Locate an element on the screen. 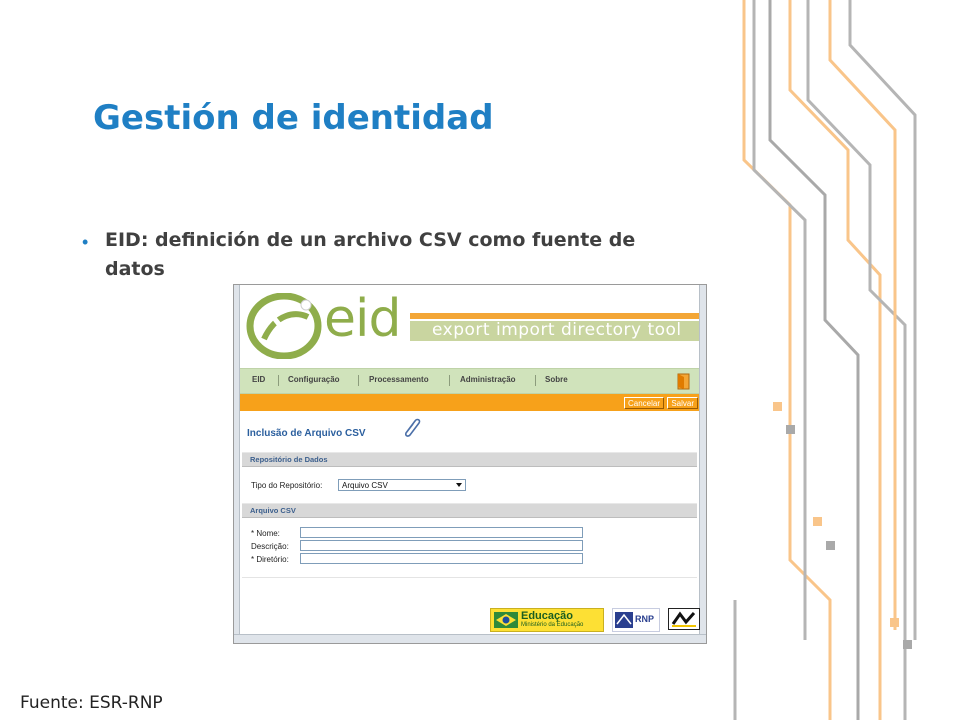 Image resolution: width=960 pixels, height=720 pixels. banner-tagline-band: export import directory tool is located at coordinates (554, 331).